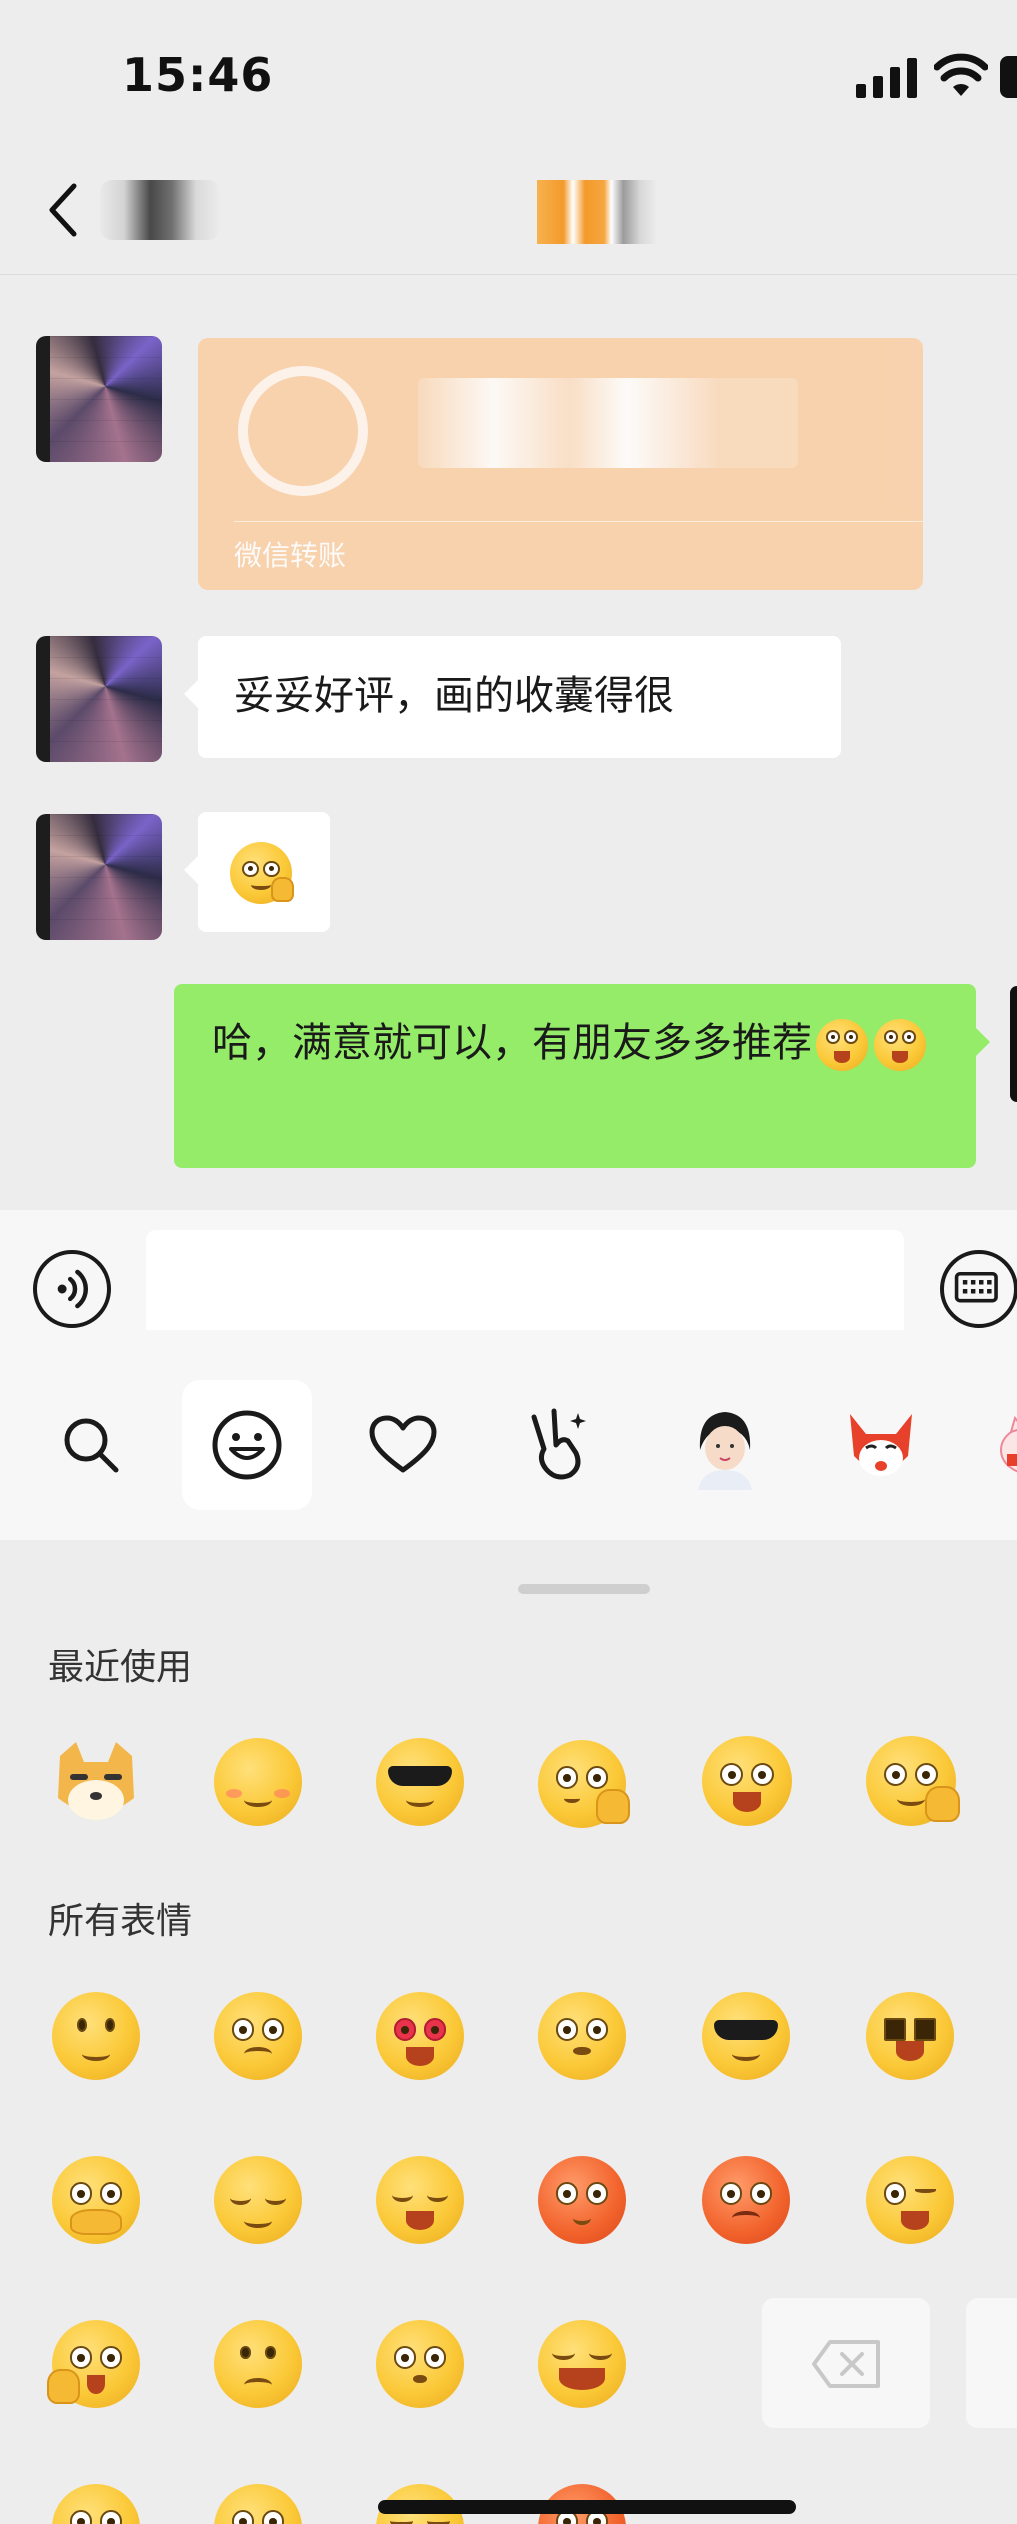  Describe the element at coordinates (96, 2036) in the screenshot. I see `smile-emoji` at that location.